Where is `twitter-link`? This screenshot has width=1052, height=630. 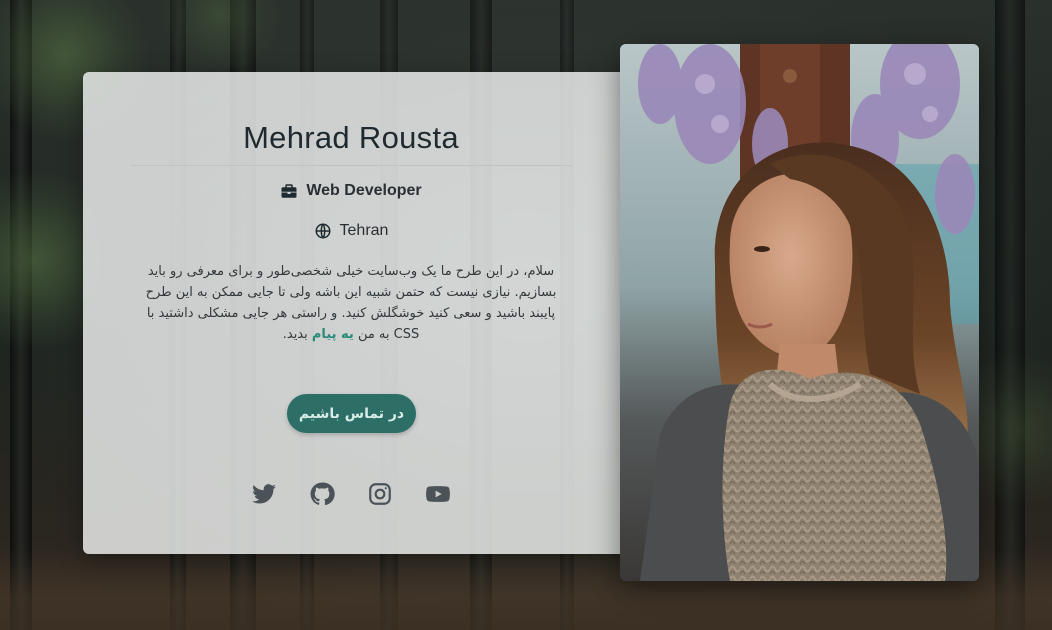
twitter-link is located at coordinates (264, 494).